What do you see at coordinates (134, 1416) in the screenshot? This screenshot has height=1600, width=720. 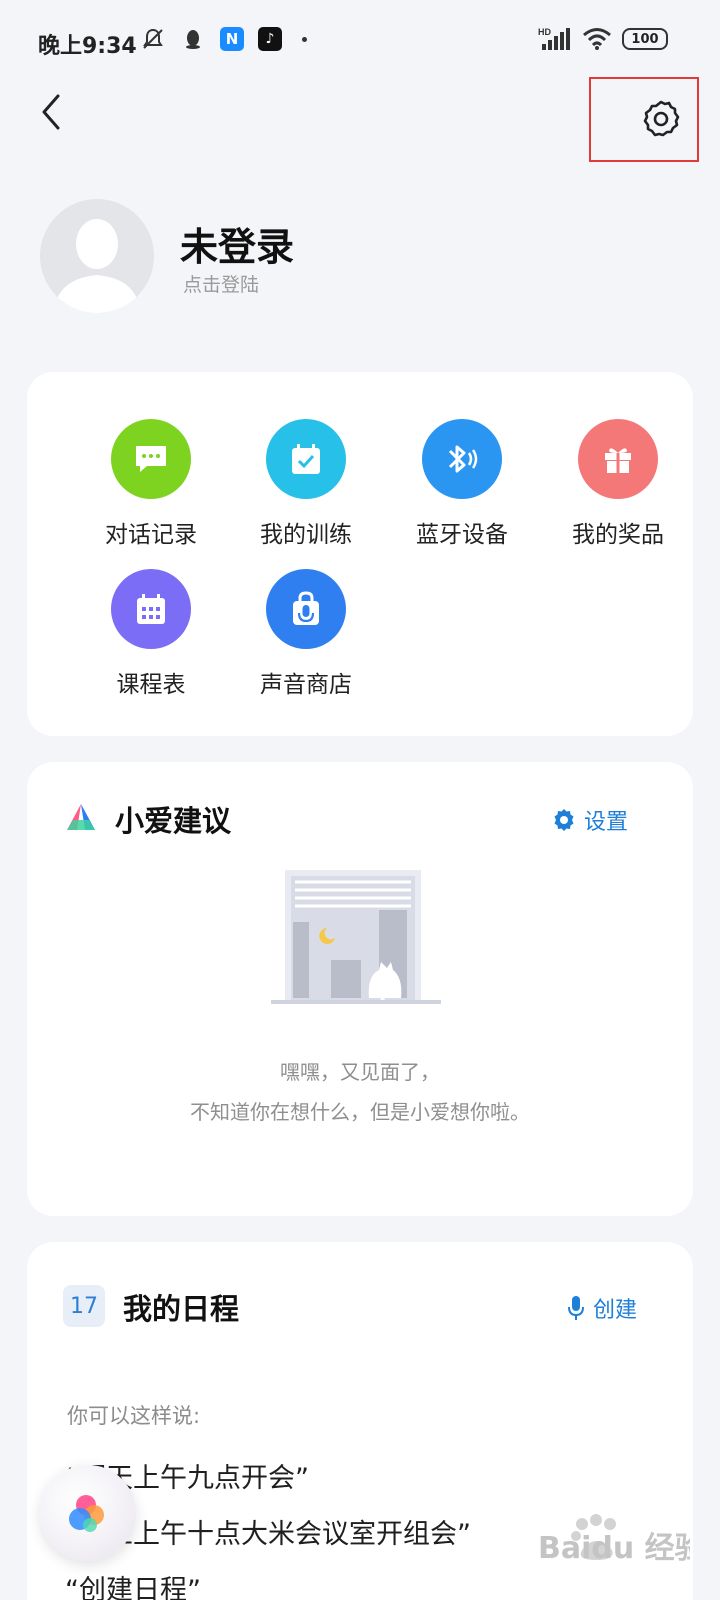 I see `schedule-hint: 你可以这样说:` at bounding box center [134, 1416].